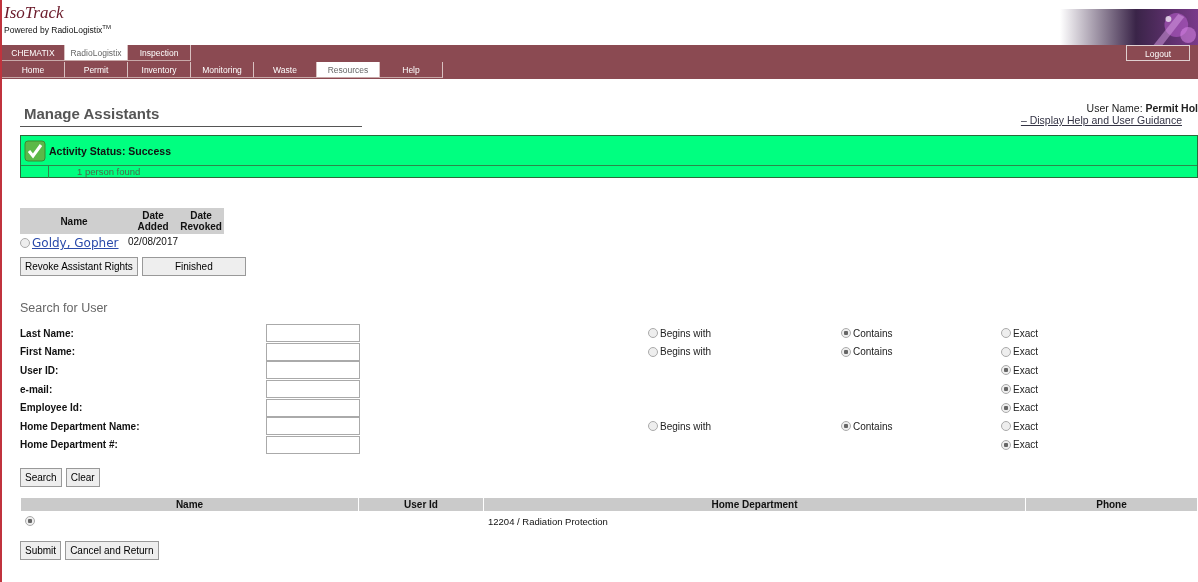 The height and width of the screenshot is (582, 1198). What do you see at coordinates (222, 70) in the screenshot?
I see `nav-tab: Monitoring` at bounding box center [222, 70].